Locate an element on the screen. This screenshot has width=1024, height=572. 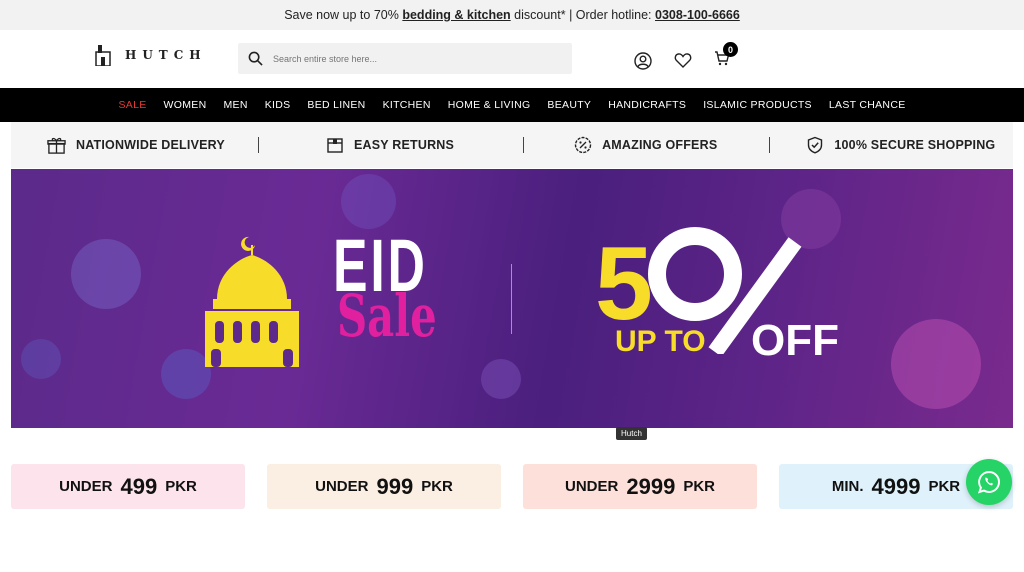
price-tile-under-499: UNDER 499 PKR is located at coordinates (128, 486).